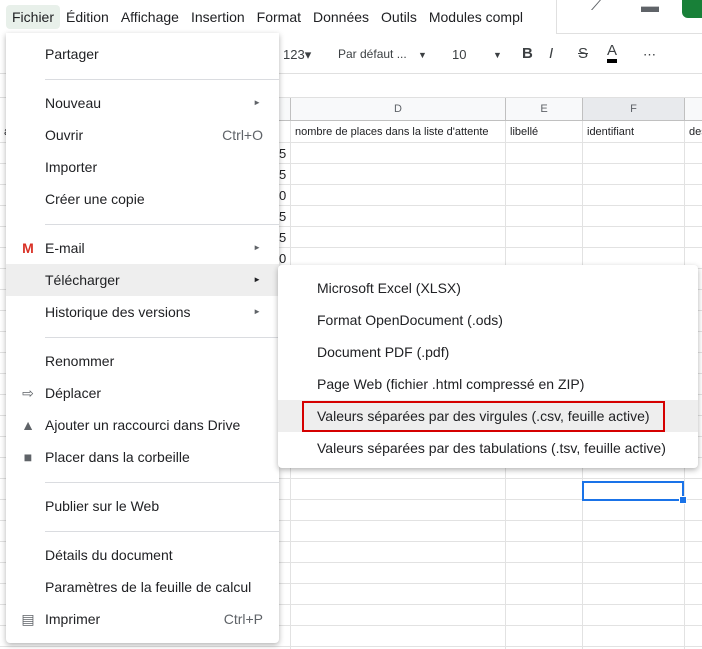 The height and width of the screenshot is (649, 702). Describe the element at coordinates (544, 109) in the screenshot. I see `column-header-e: E` at that location.